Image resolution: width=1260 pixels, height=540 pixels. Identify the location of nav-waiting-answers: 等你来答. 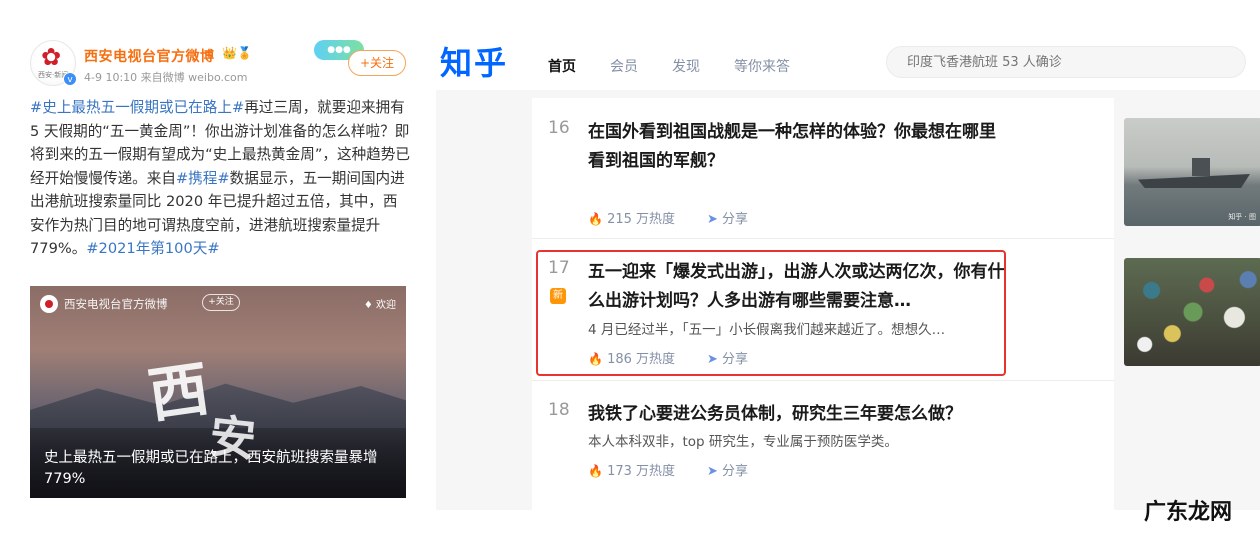
(762, 66).